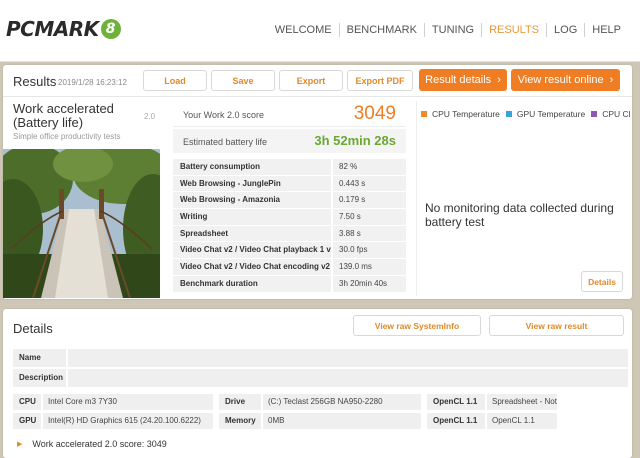 The height and width of the screenshot is (458, 640). I want to click on table-row: Benchmark duration 3h 20min 40s, so click(289, 284).